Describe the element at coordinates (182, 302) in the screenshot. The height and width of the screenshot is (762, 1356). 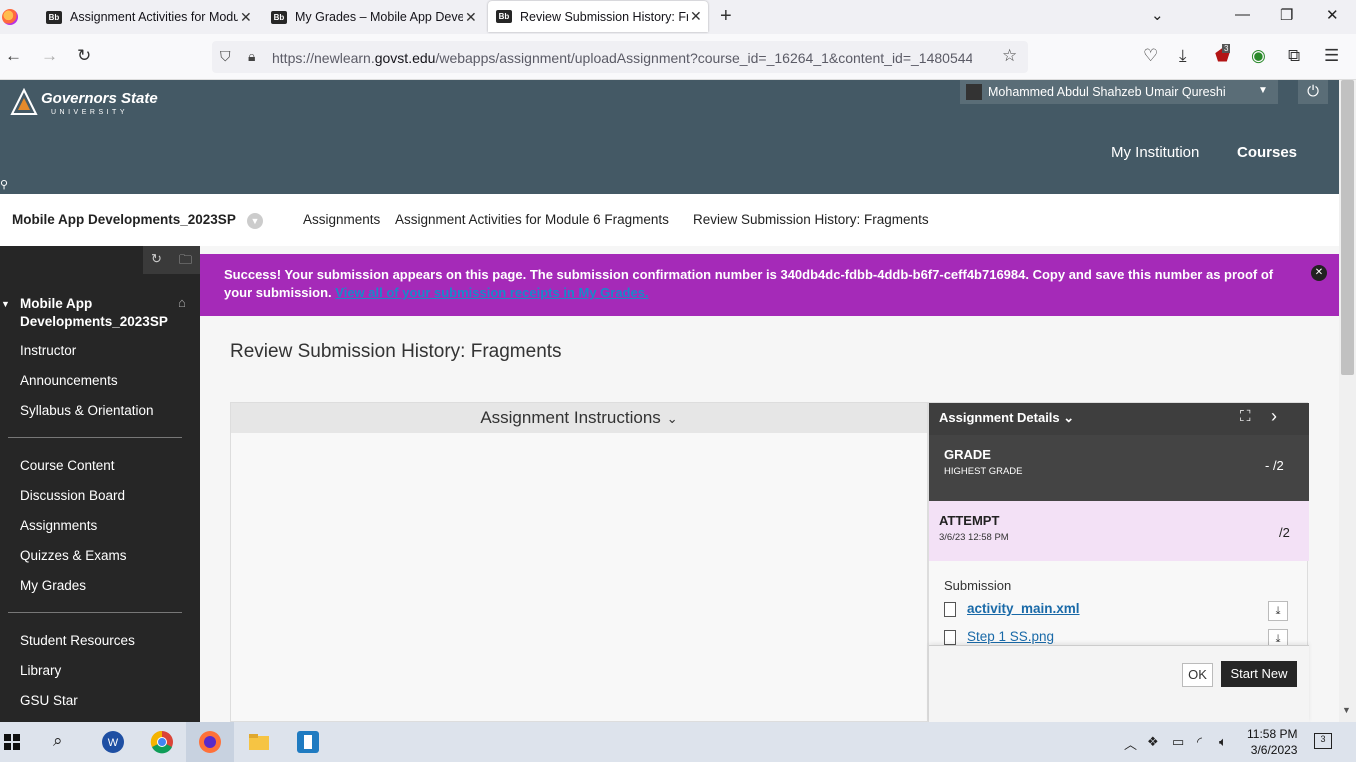
I see `home-icon: ⌂` at that location.